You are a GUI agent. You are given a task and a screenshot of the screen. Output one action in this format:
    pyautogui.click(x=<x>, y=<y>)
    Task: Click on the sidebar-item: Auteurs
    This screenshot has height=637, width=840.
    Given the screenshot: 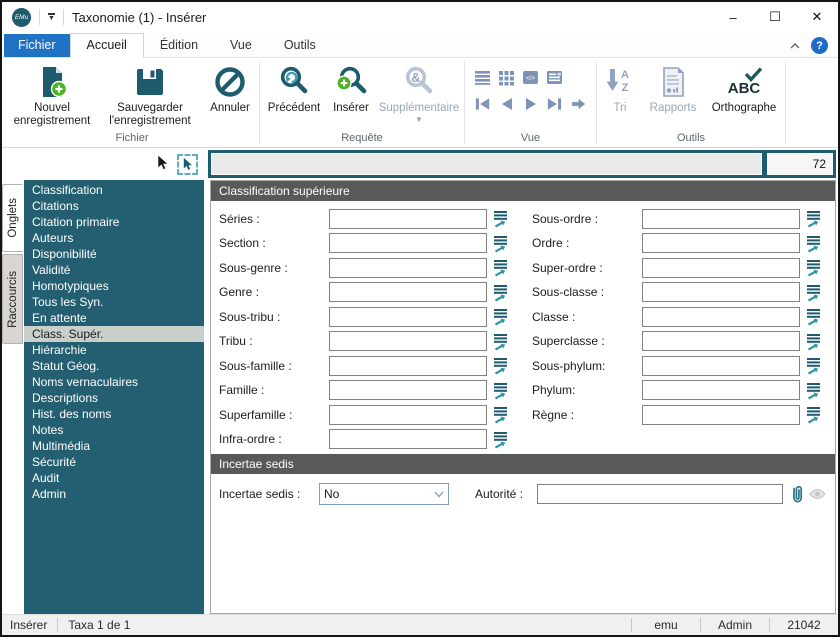 What is the action you would take?
    pyautogui.click(x=114, y=238)
    